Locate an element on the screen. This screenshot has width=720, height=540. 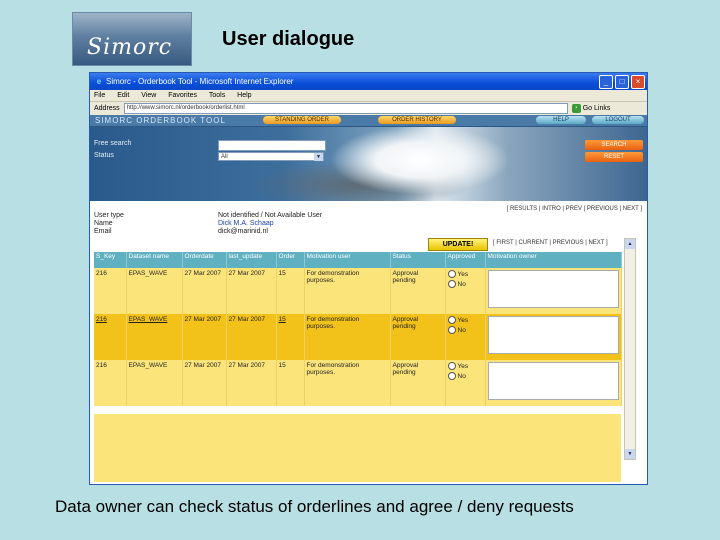
col-header: Orderdate is located at coordinates (204, 260).